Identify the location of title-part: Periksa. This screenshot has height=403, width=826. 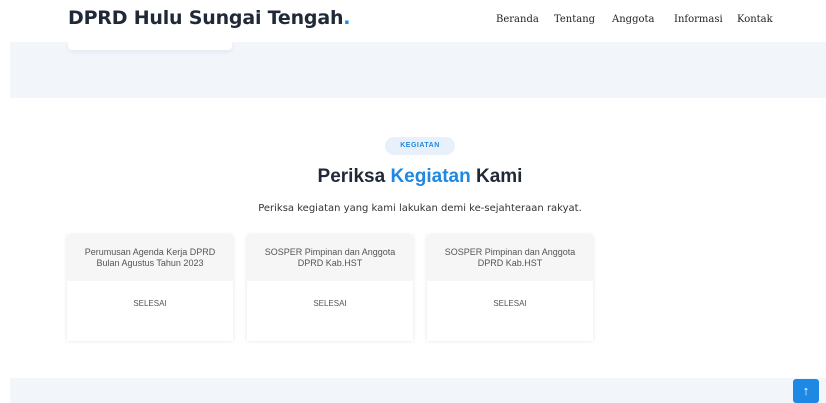
(354, 176).